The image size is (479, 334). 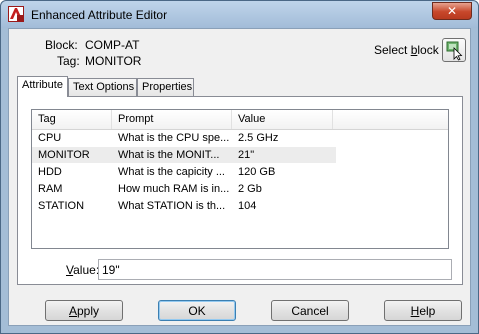 I want to click on help-button: Help, so click(x=423, y=310).